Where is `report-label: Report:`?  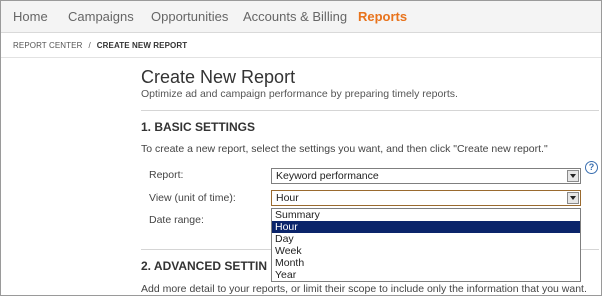
report-label: Report: is located at coordinates (166, 175).